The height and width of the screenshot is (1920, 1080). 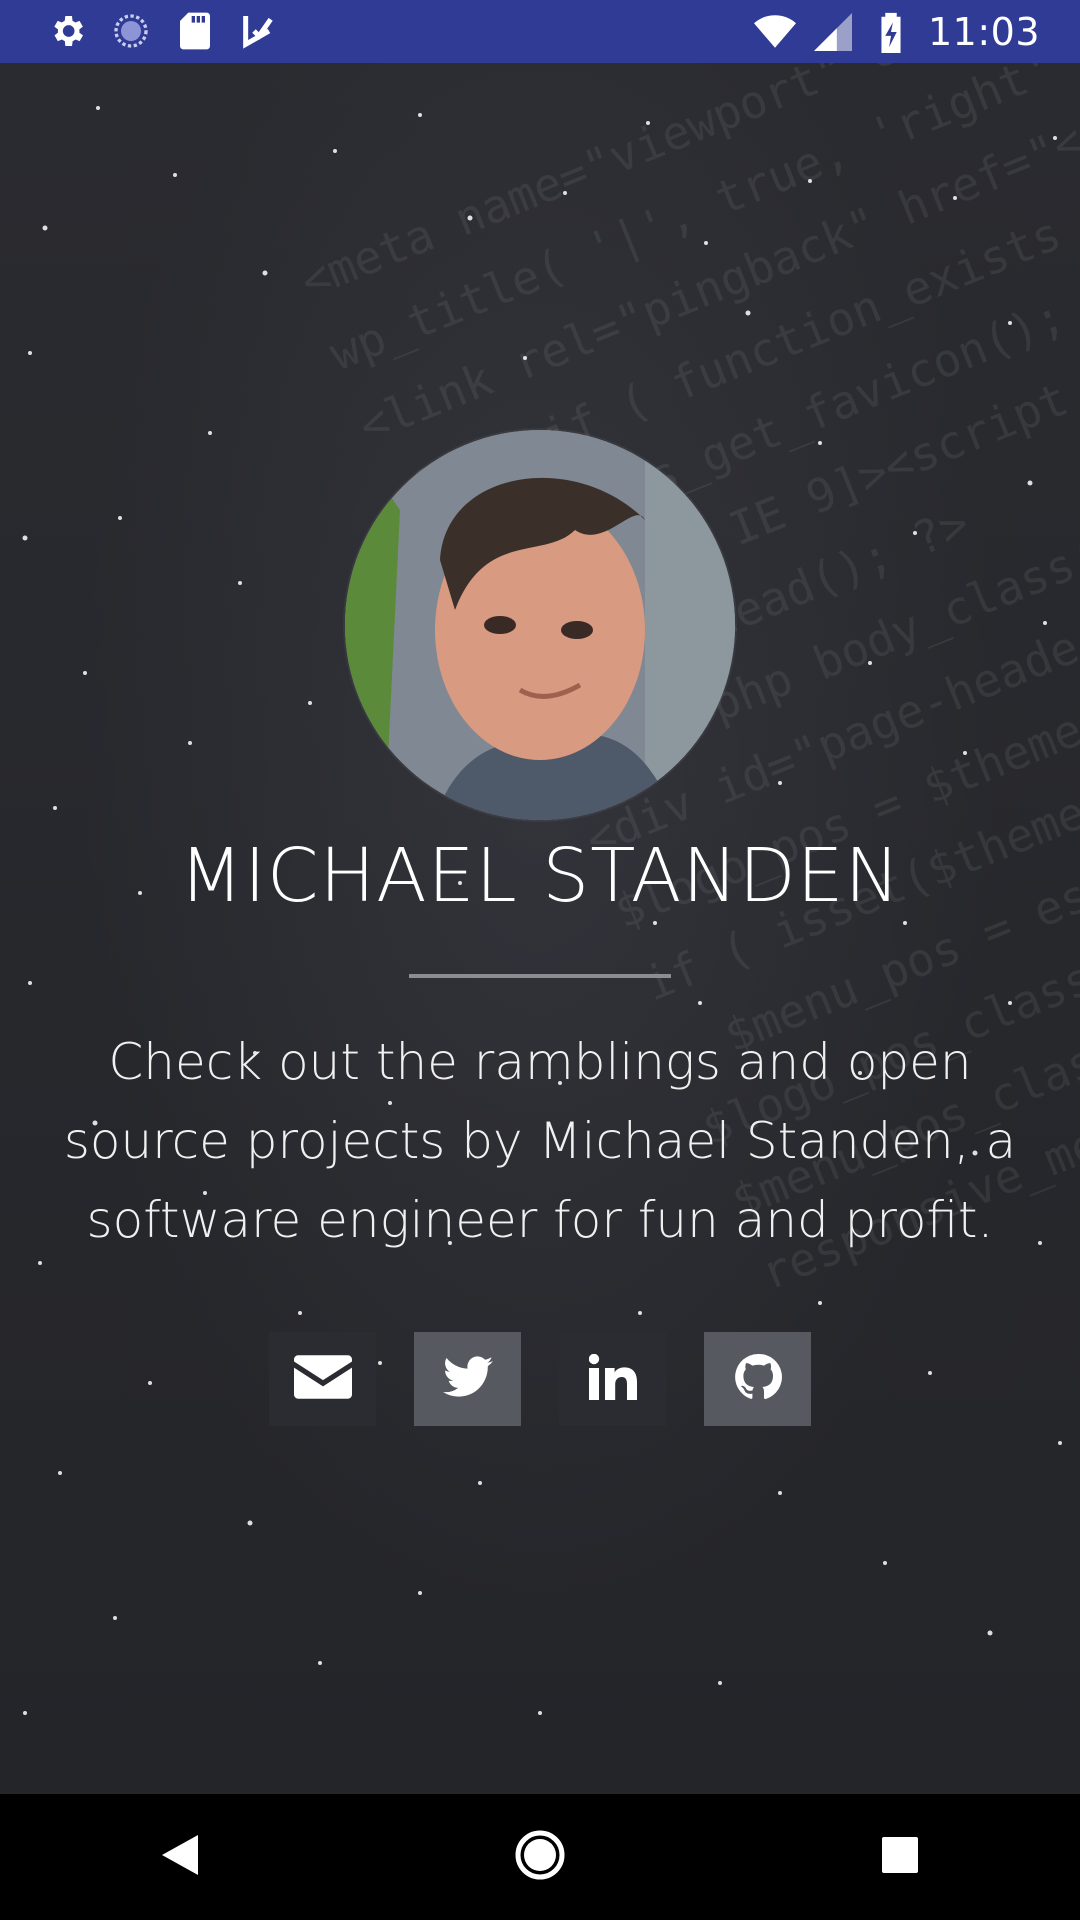 What do you see at coordinates (833, 32) in the screenshot?
I see `signal-icon` at bounding box center [833, 32].